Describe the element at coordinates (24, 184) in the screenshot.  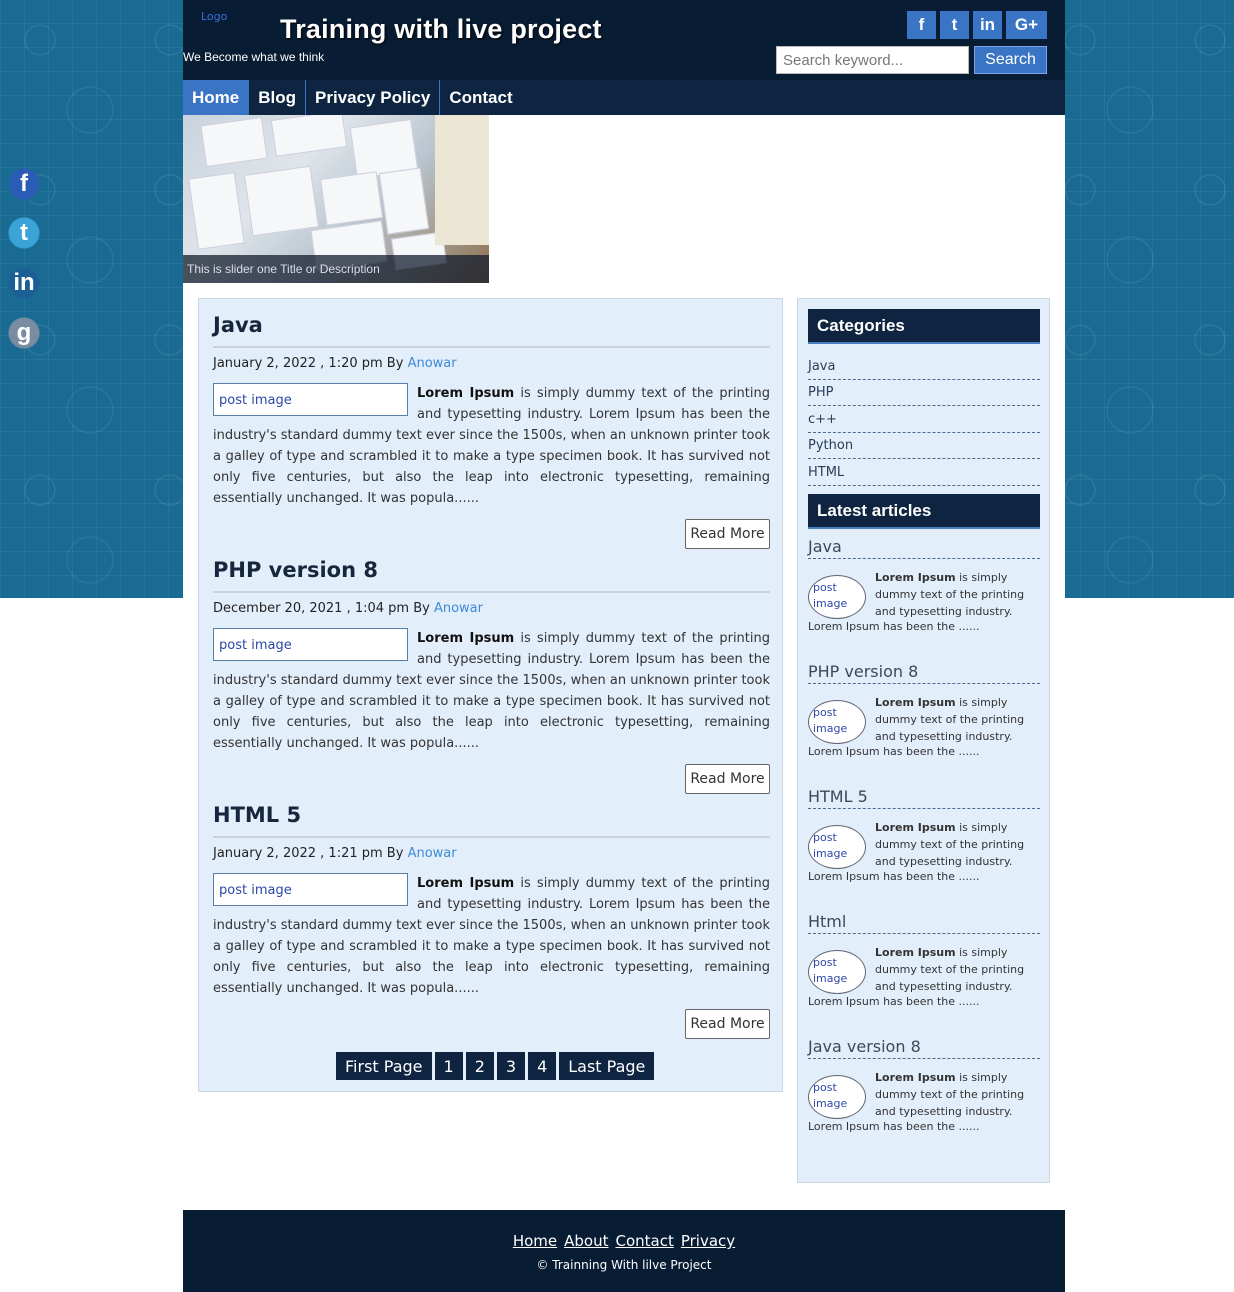
I see `facebook-float-icon: f` at that location.